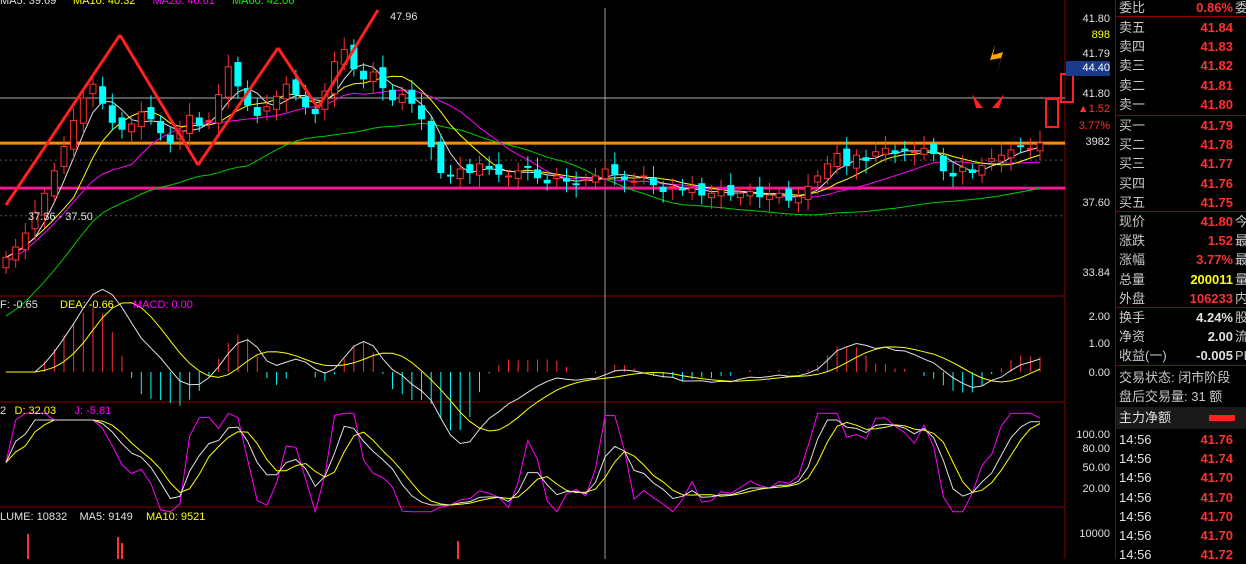 This screenshot has width=1246, height=564. Describe the element at coordinates (1132, 221) in the screenshot. I see `stat-label: 现价` at that location.